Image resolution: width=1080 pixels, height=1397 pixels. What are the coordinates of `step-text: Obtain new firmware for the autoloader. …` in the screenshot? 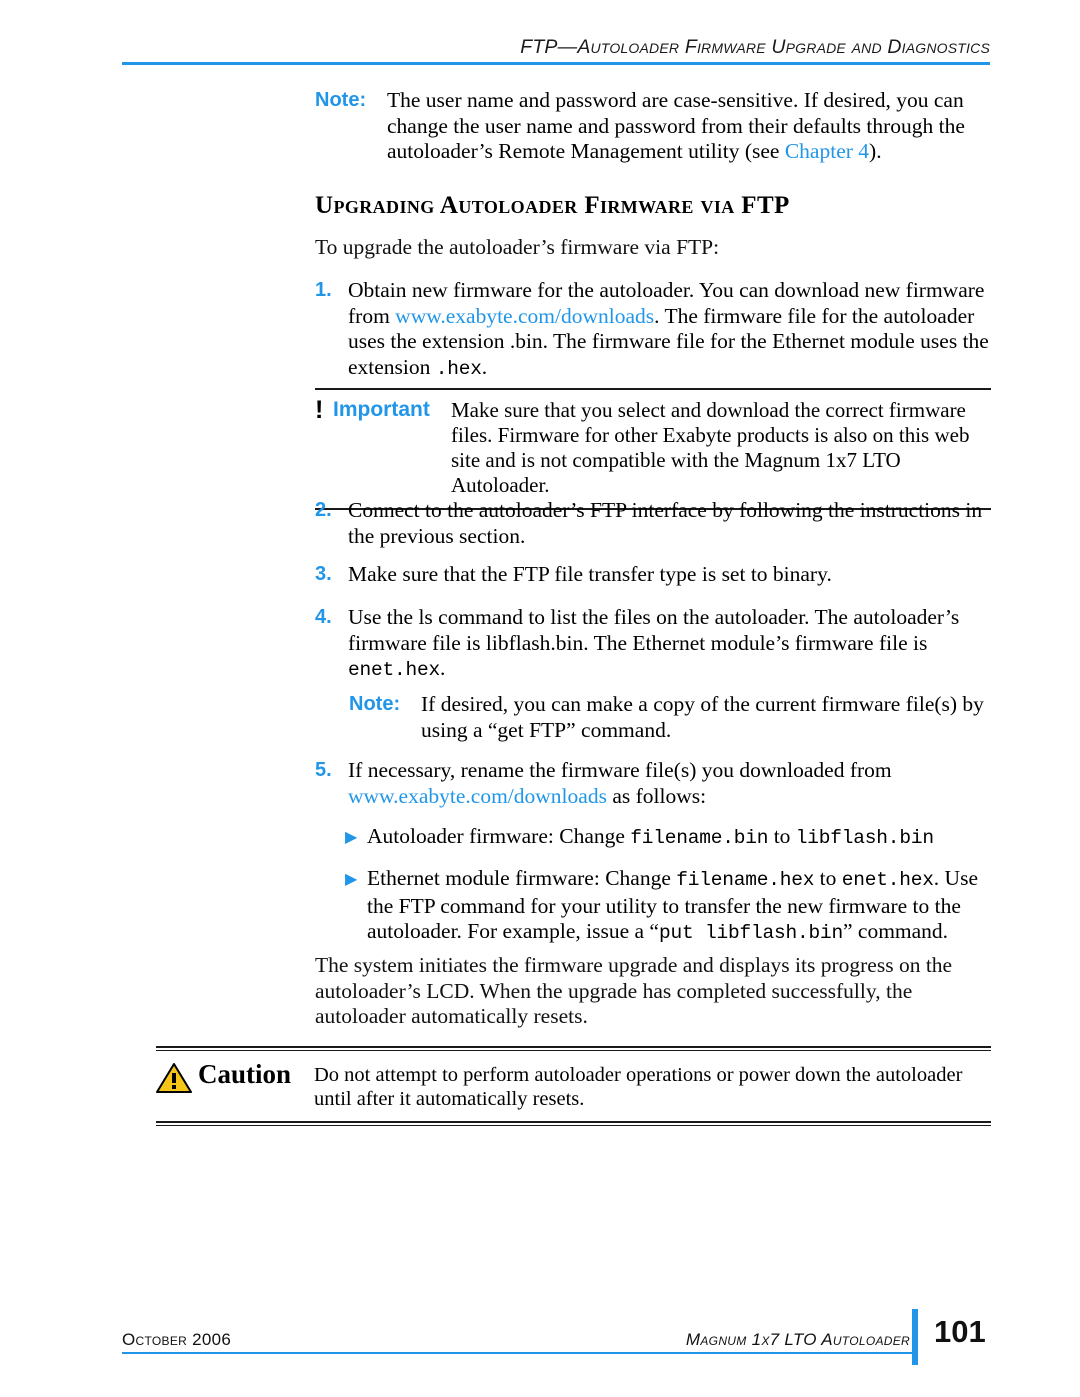 It's located at (669, 330).